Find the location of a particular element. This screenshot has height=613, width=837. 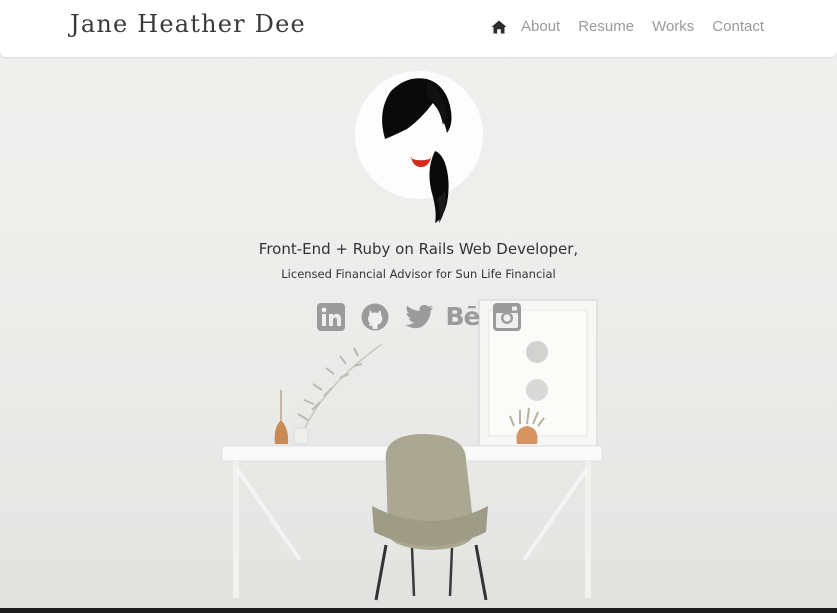

social-links: Bē is located at coordinates (418, 317).